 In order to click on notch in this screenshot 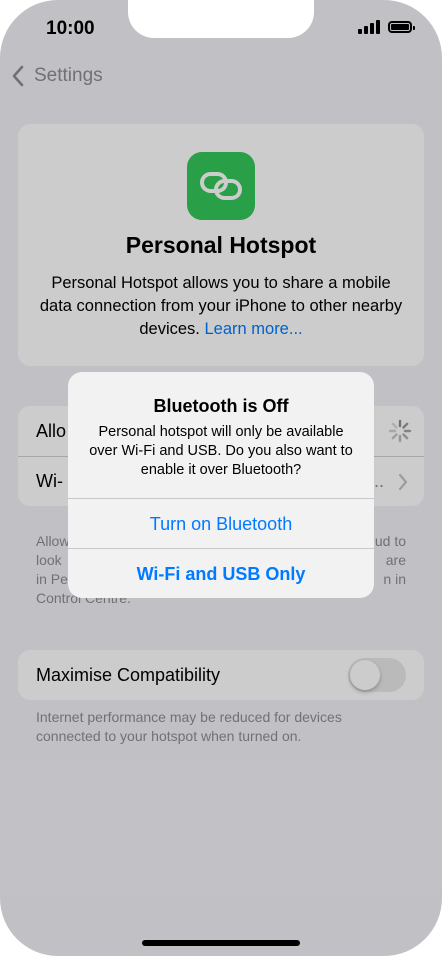, I will do `click(221, 19)`.